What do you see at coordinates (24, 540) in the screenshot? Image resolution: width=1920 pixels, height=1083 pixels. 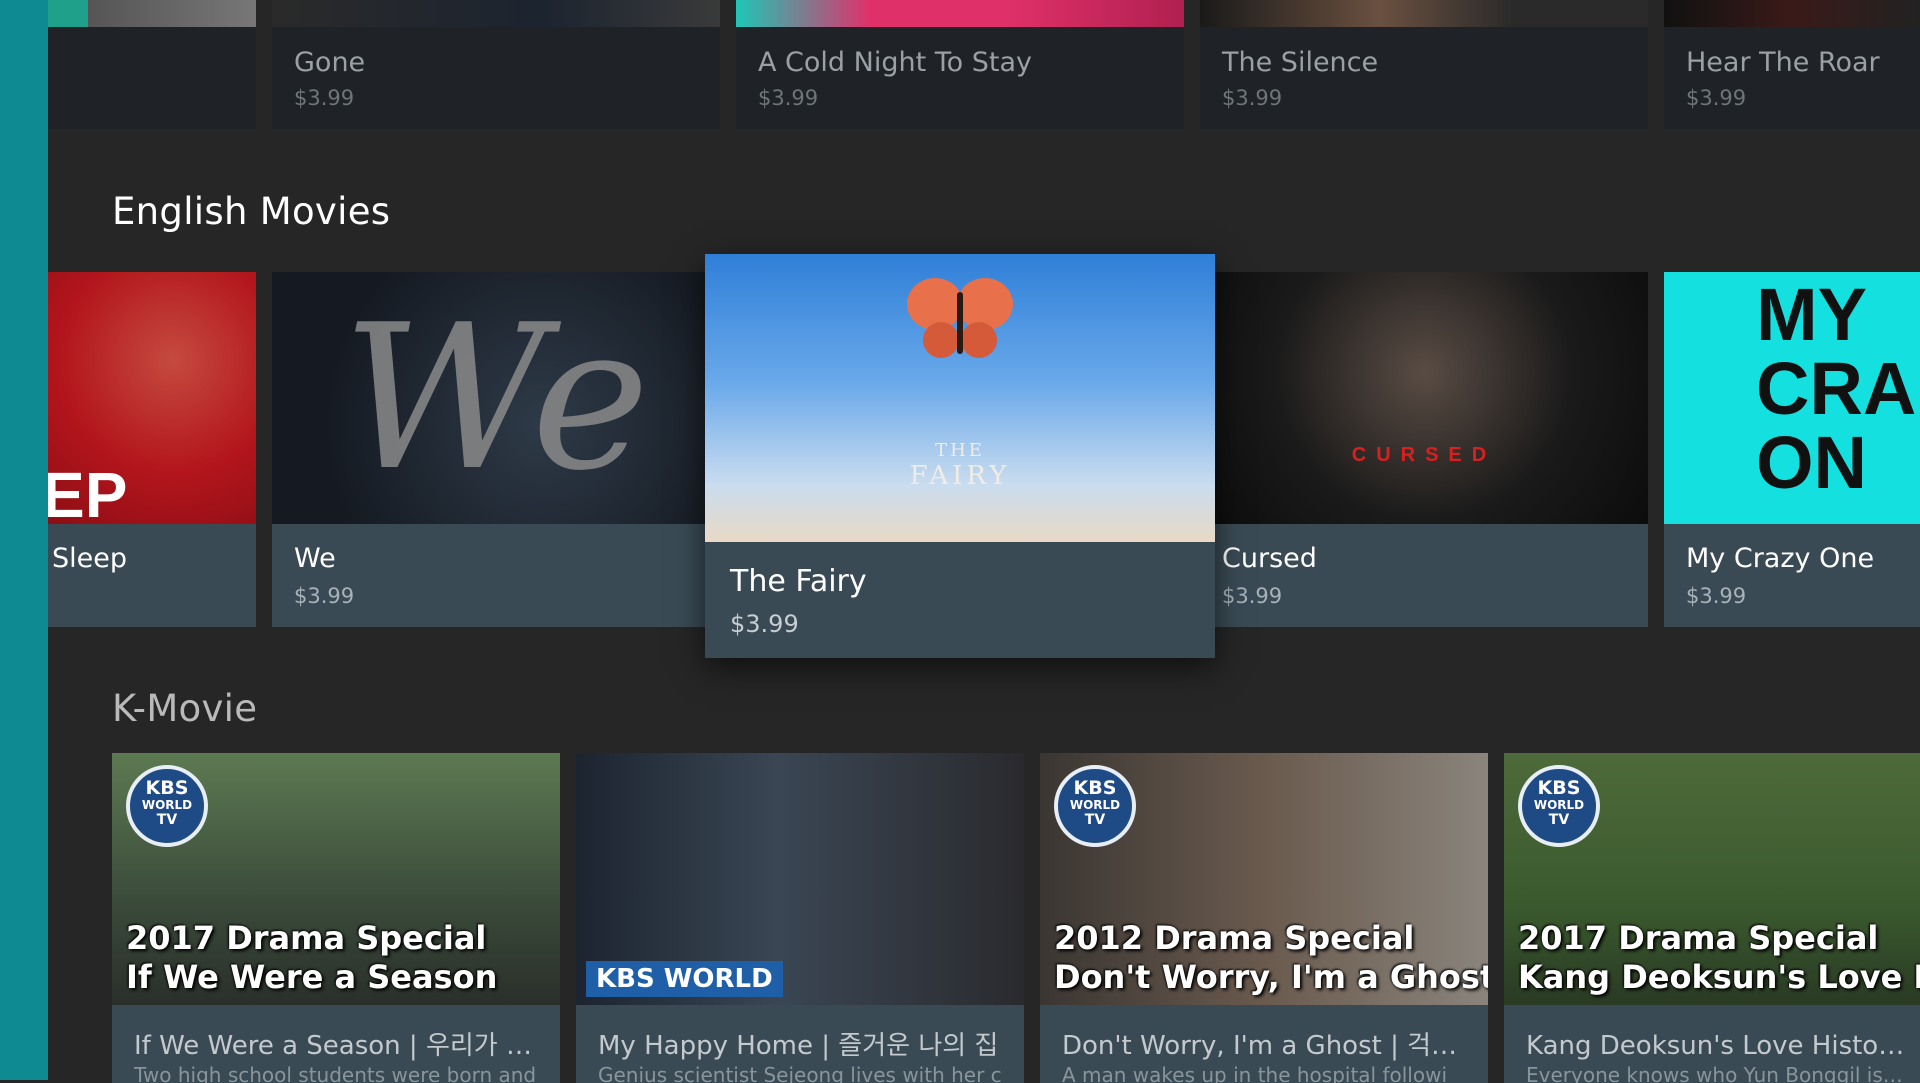 I see `side-nav-rail` at bounding box center [24, 540].